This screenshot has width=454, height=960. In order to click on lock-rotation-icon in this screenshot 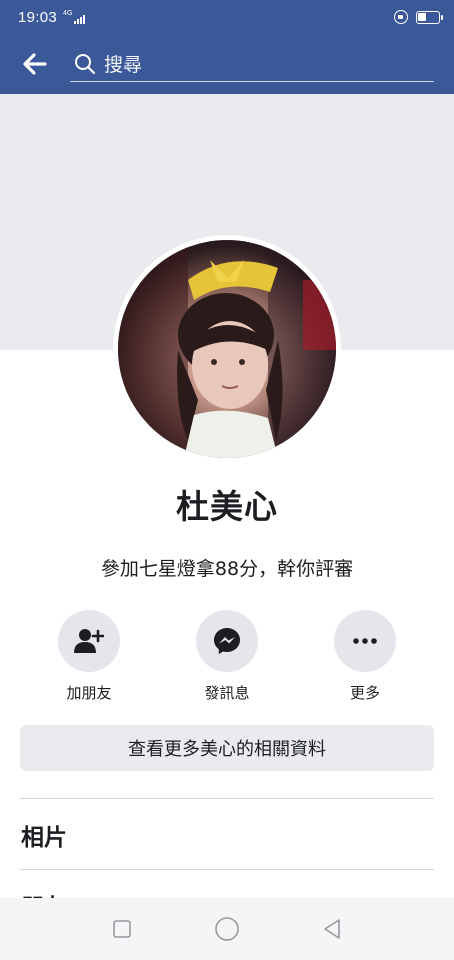, I will do `click(401, 17)`.